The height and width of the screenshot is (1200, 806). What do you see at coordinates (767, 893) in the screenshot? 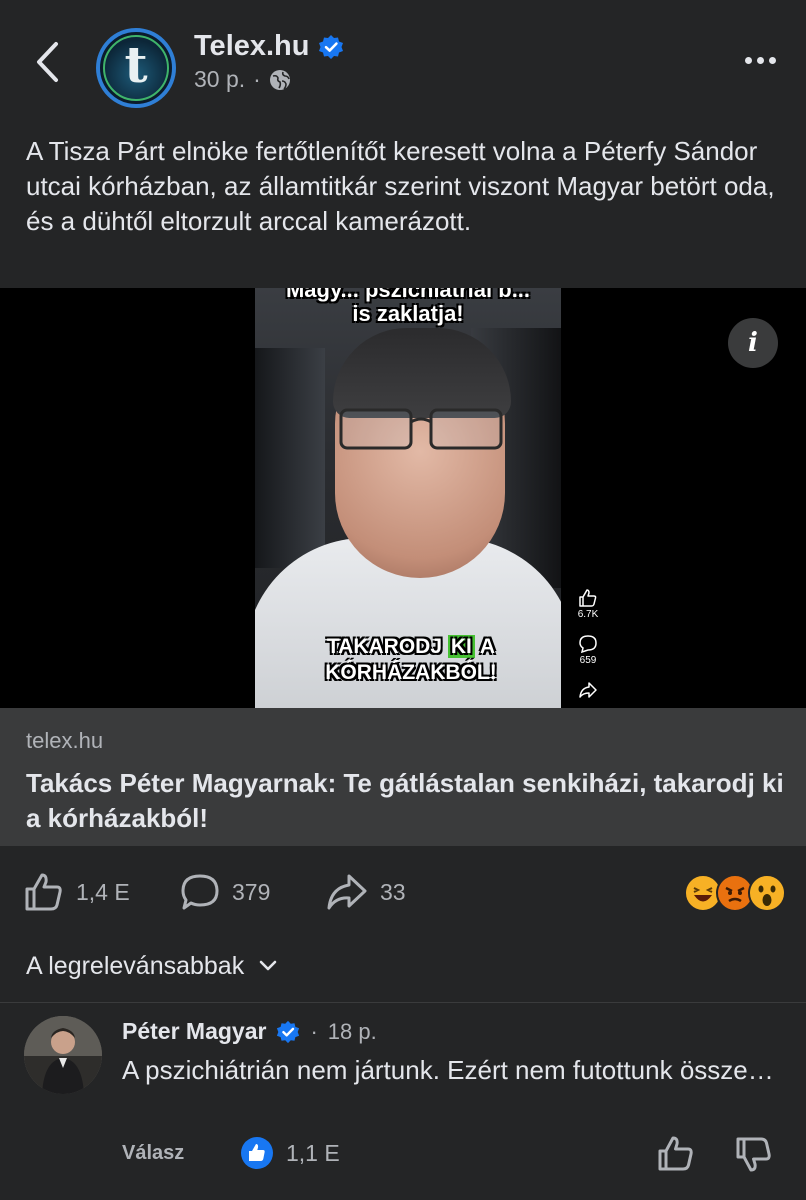
I see `wow-reaction-icon` at bounding box center [767, 893].